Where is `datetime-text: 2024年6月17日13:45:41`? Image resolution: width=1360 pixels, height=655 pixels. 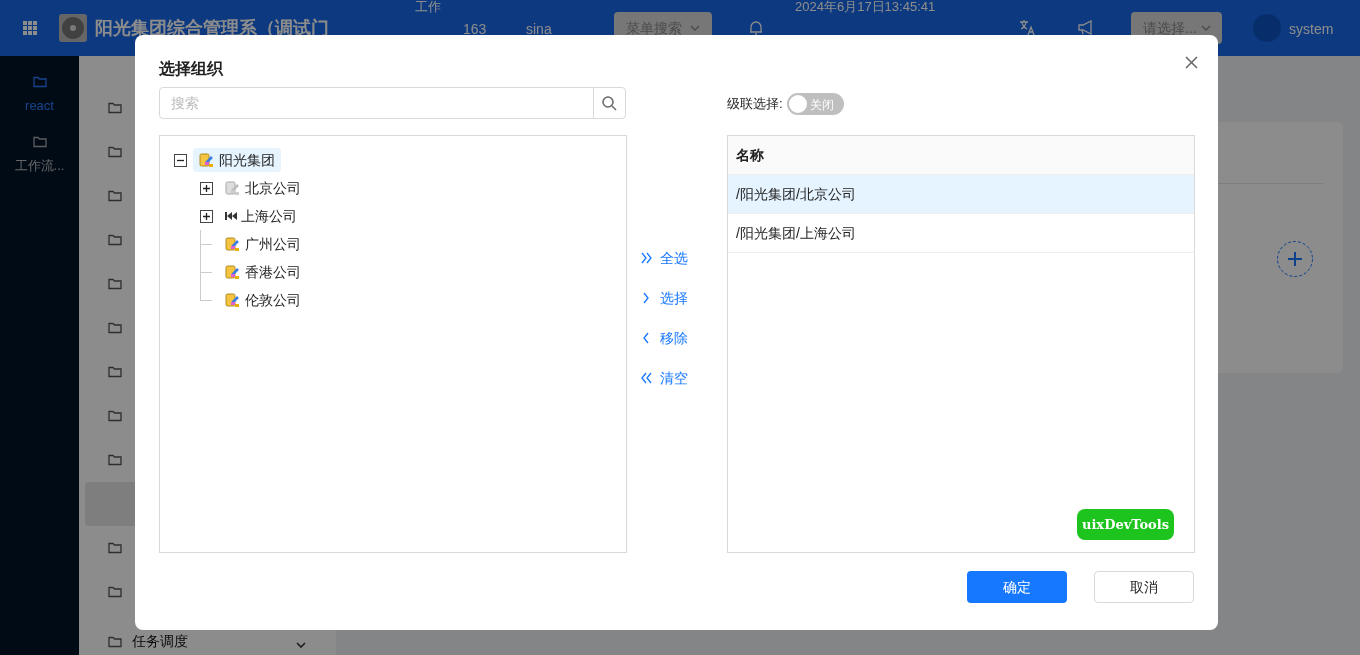
datetime-text: 2024年6月17日13:45:41 is located at coordinates (865, 6).